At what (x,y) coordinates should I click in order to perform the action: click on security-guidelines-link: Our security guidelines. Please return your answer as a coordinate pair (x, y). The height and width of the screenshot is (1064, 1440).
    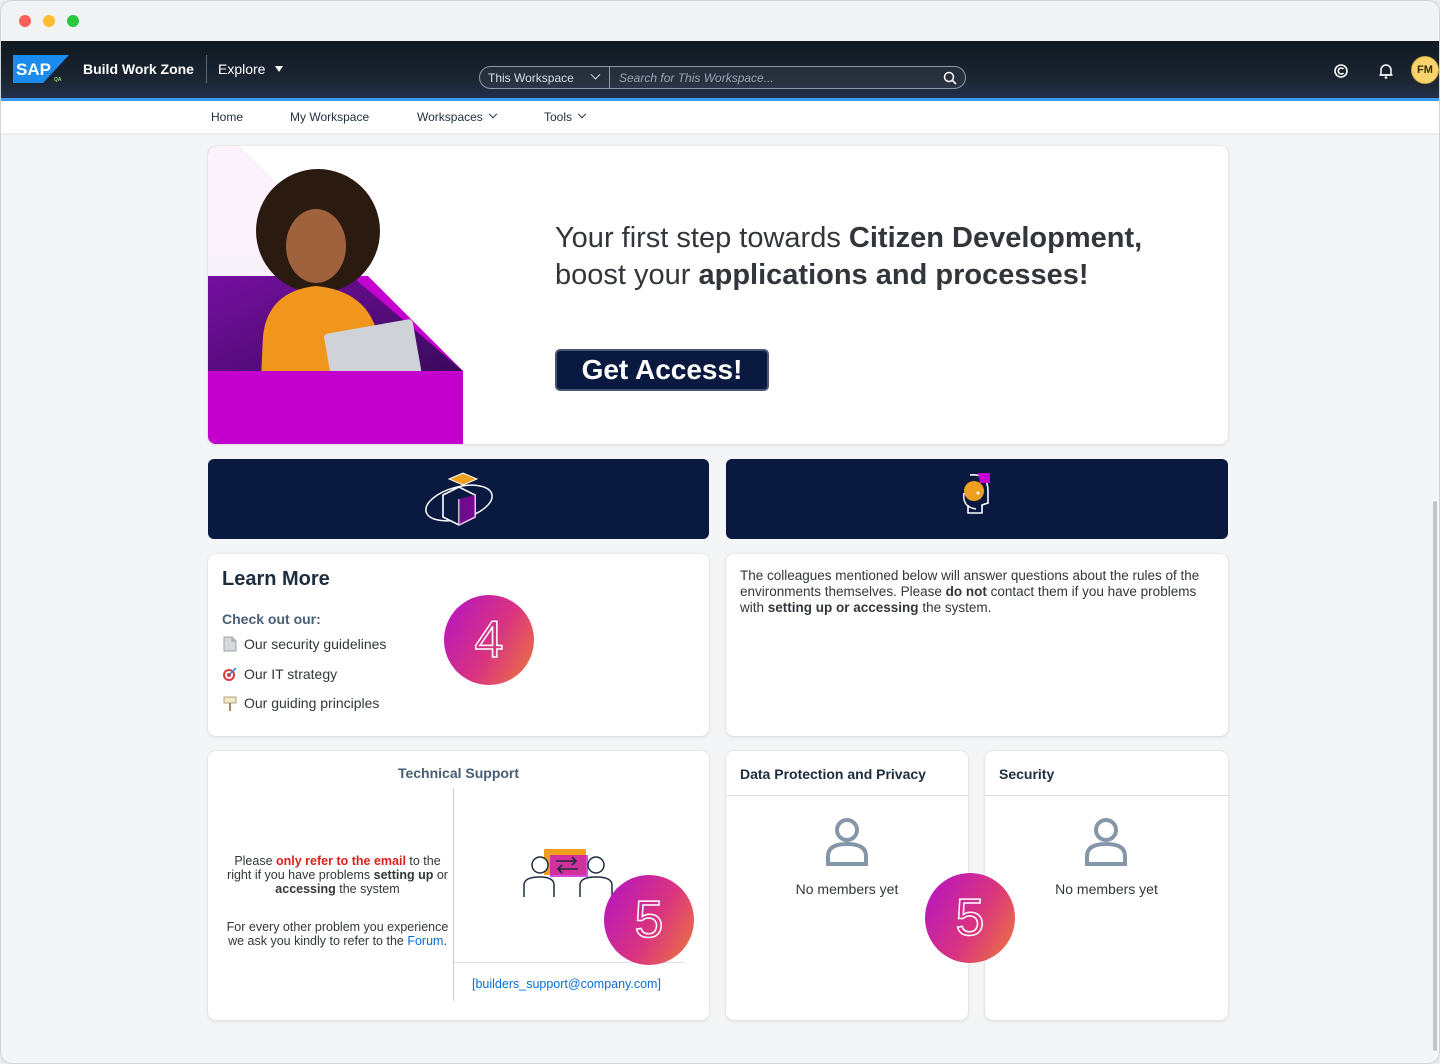
    Looking at the image, I should click on (304, 644).